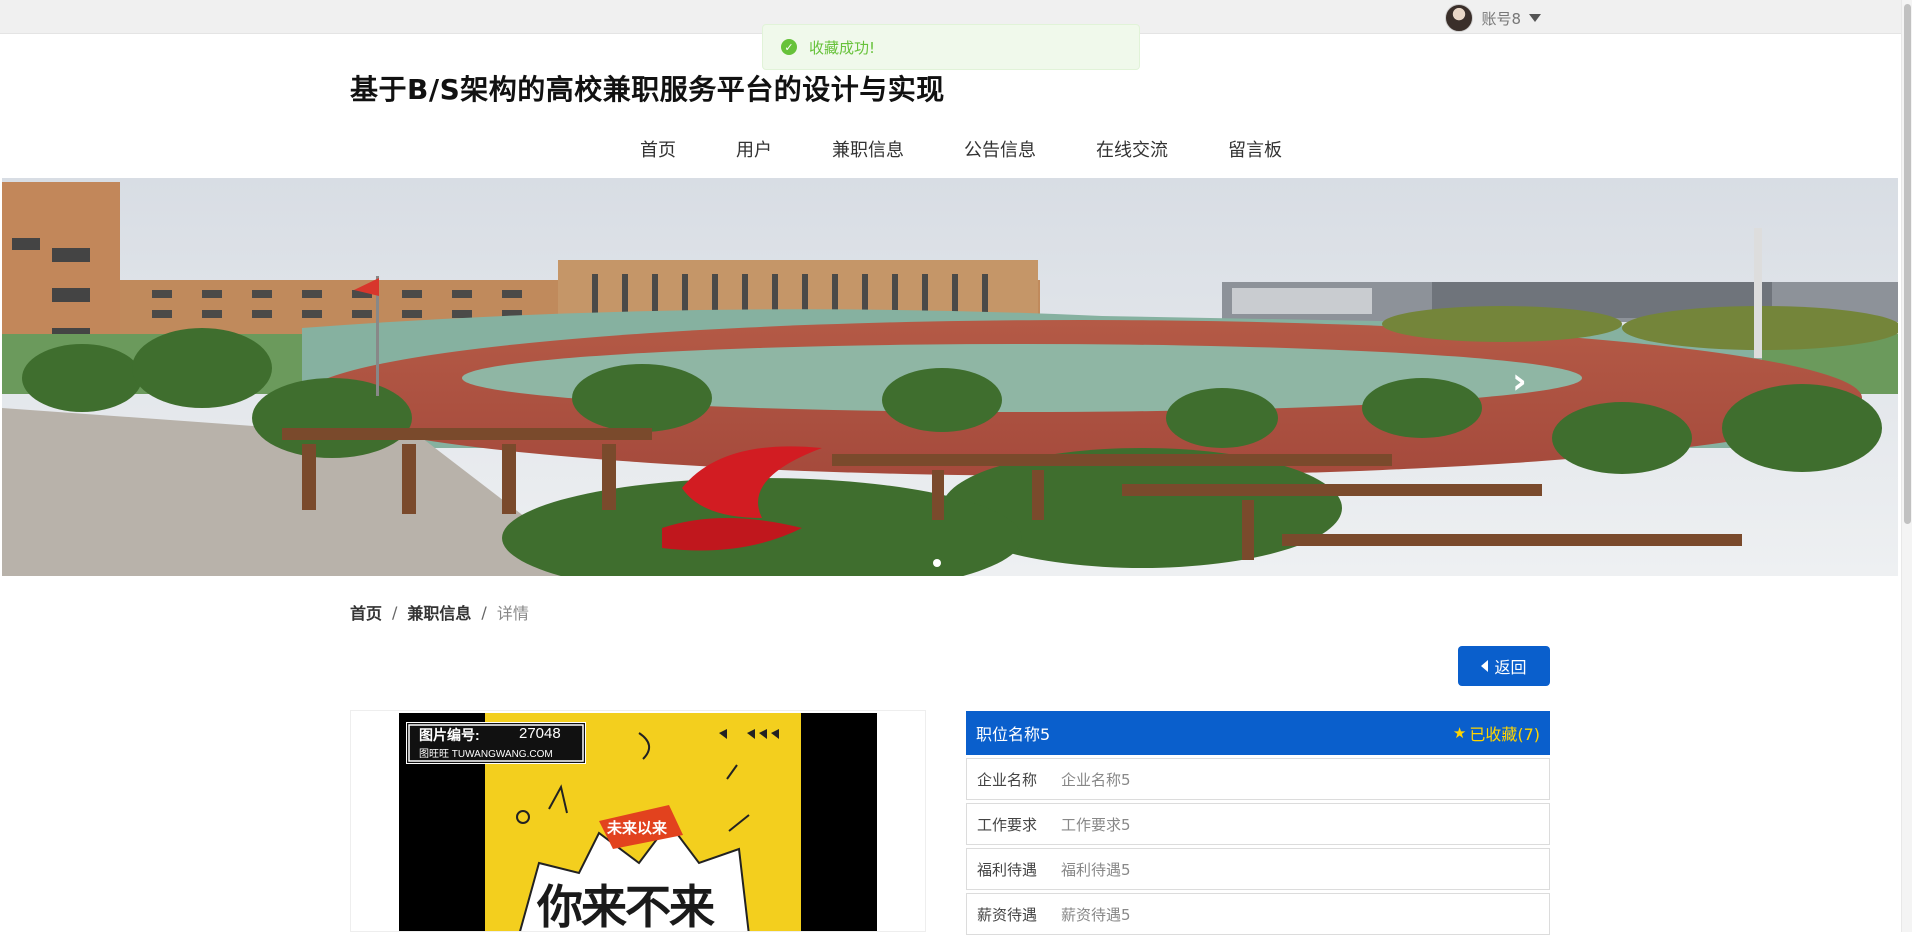 Image resolution: width=1912 pixels, height=935 pixels. Describe the element at coordinates (1007, 914) in the screenshot. I see `row-label: 薪资待遇` at that location.